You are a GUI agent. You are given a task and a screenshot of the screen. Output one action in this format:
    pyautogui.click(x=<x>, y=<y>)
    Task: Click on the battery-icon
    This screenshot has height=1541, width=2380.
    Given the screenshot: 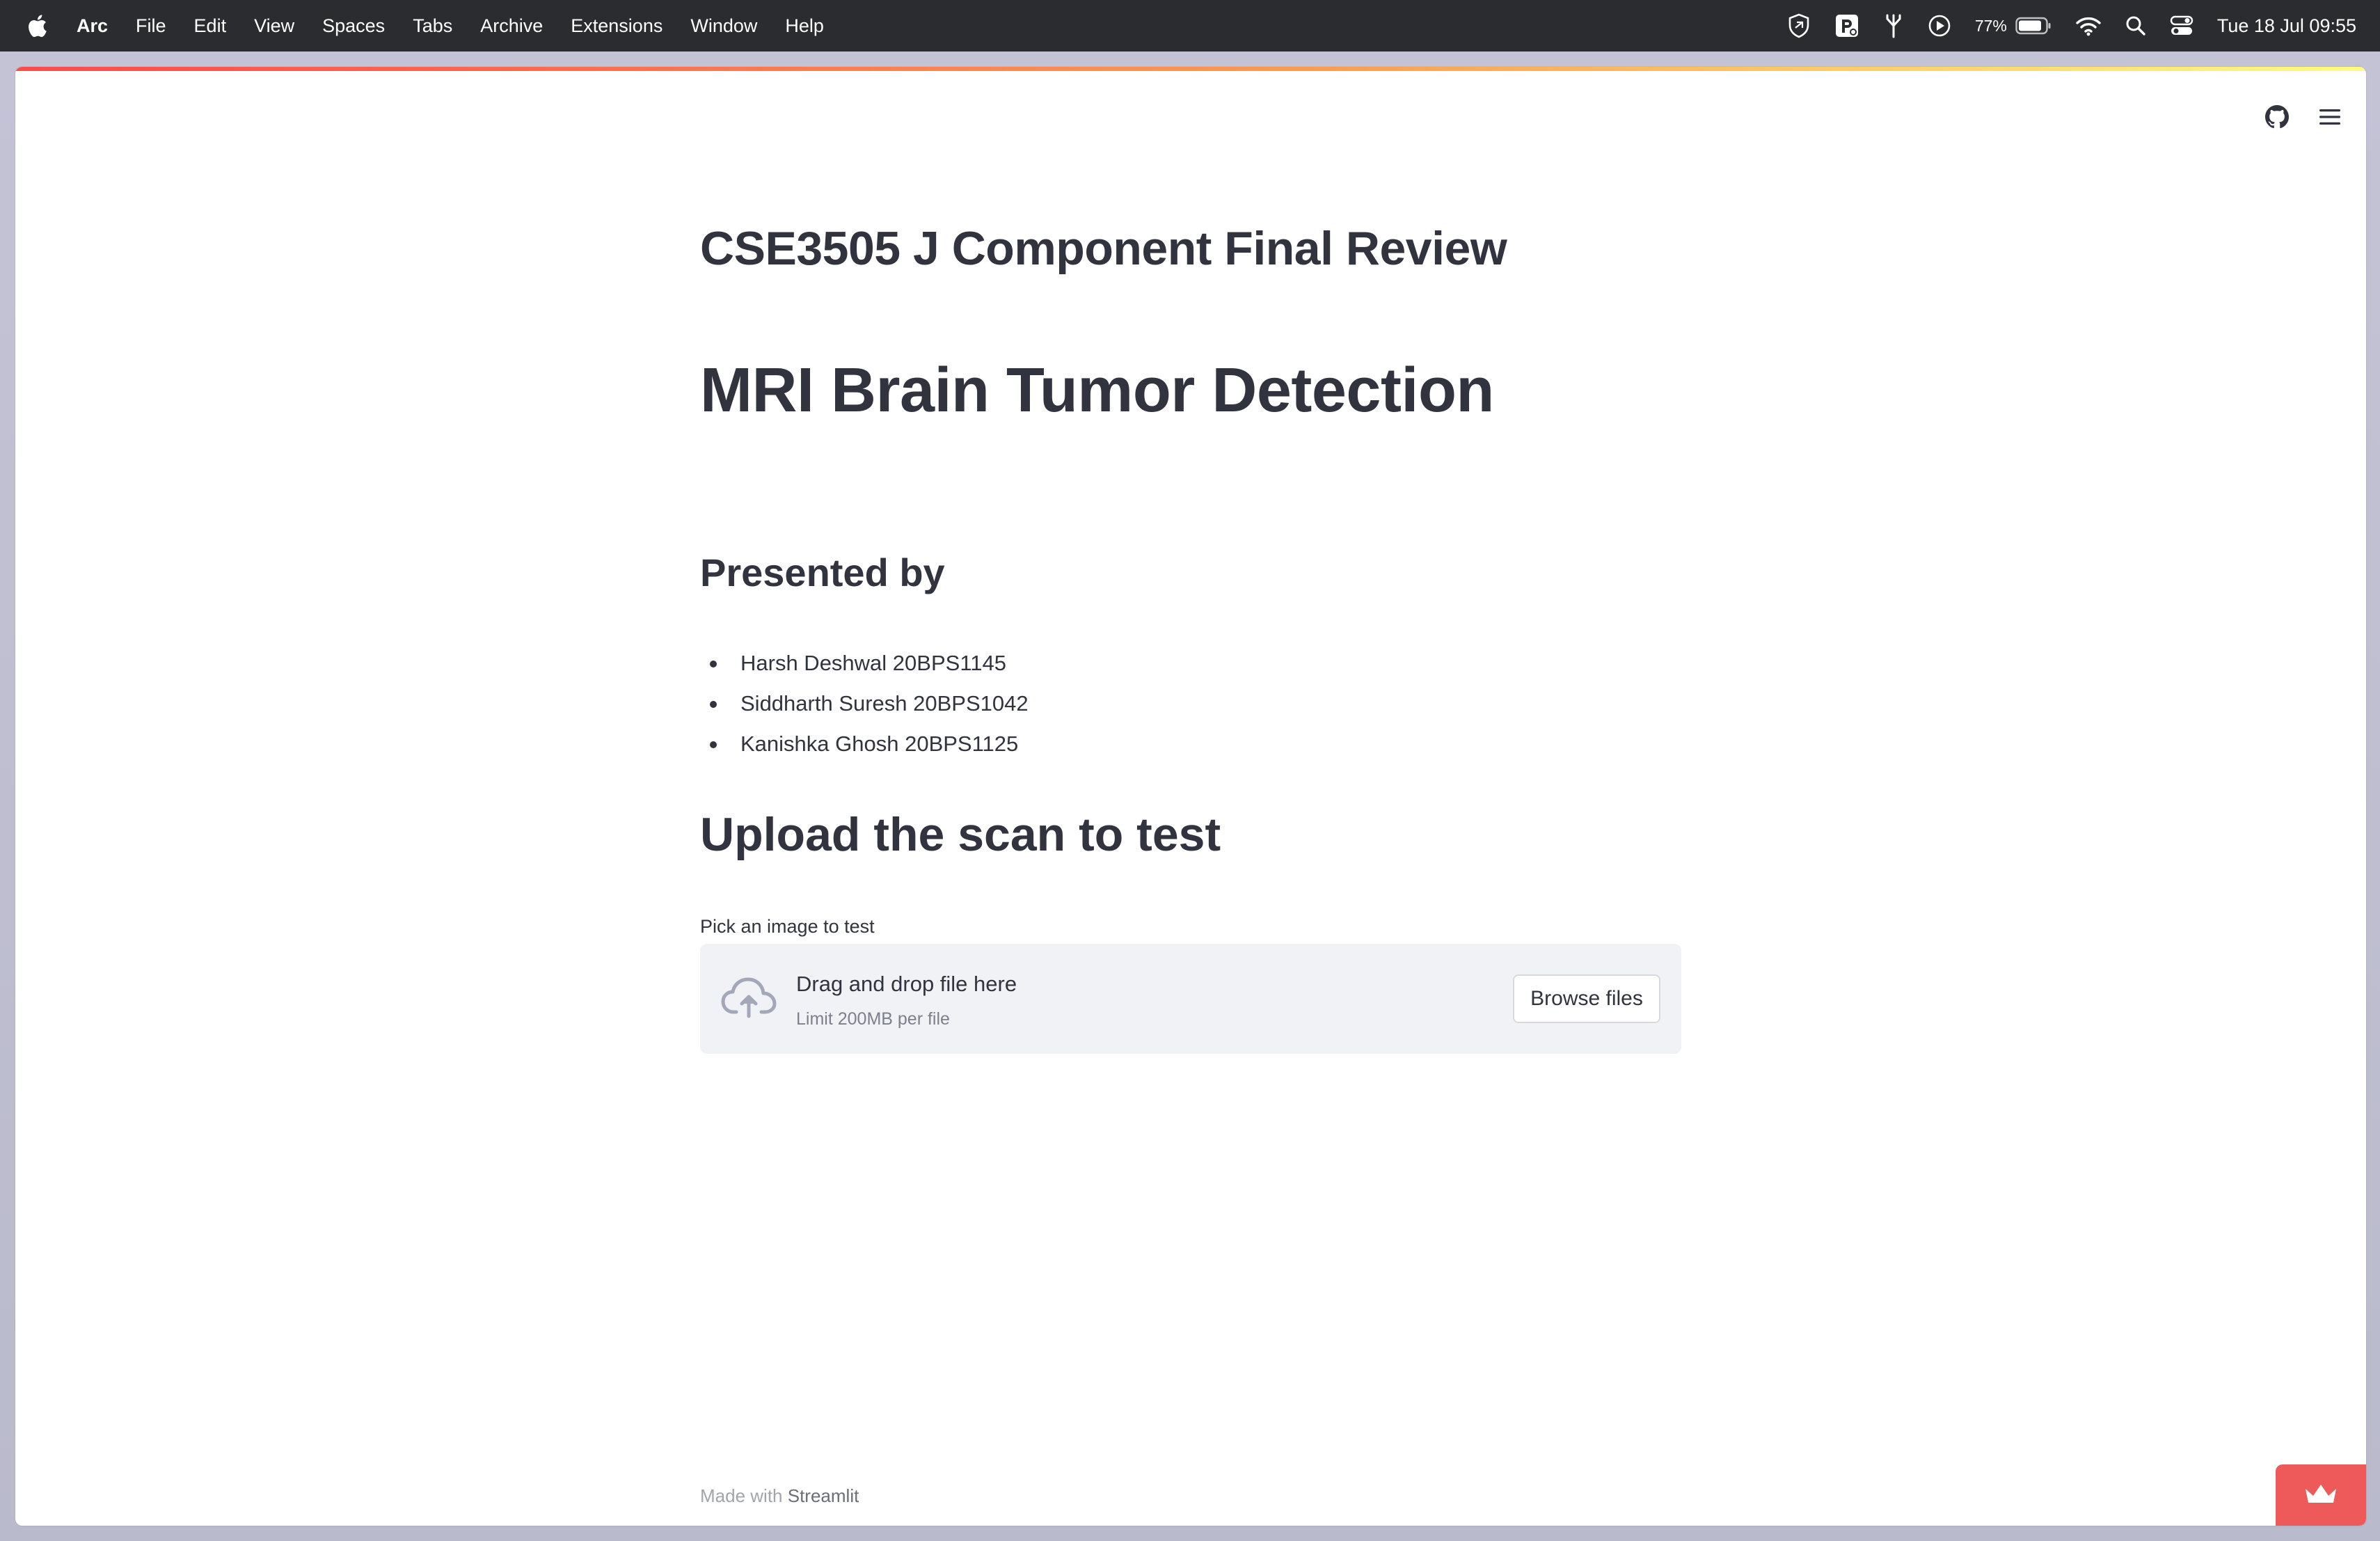 What is the action you would take?
    pyautogui.click(x=2033, y=26)
    